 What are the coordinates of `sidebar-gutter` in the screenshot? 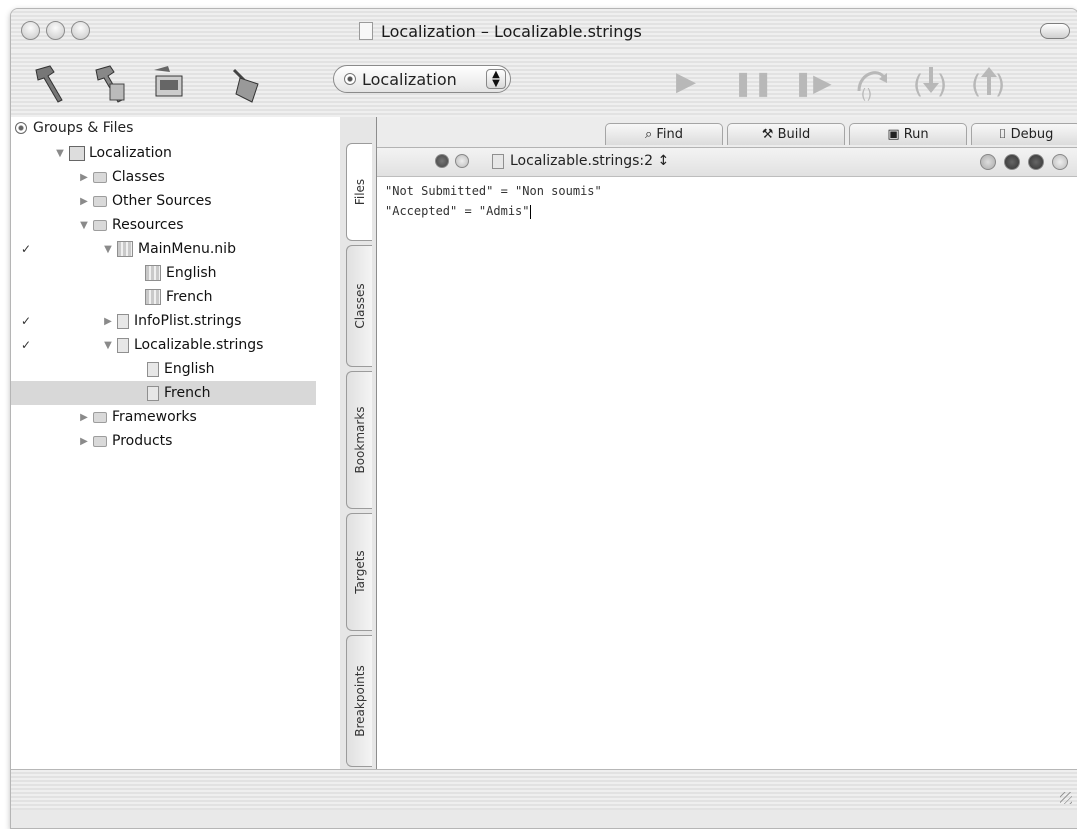 It's located at (328, 443).